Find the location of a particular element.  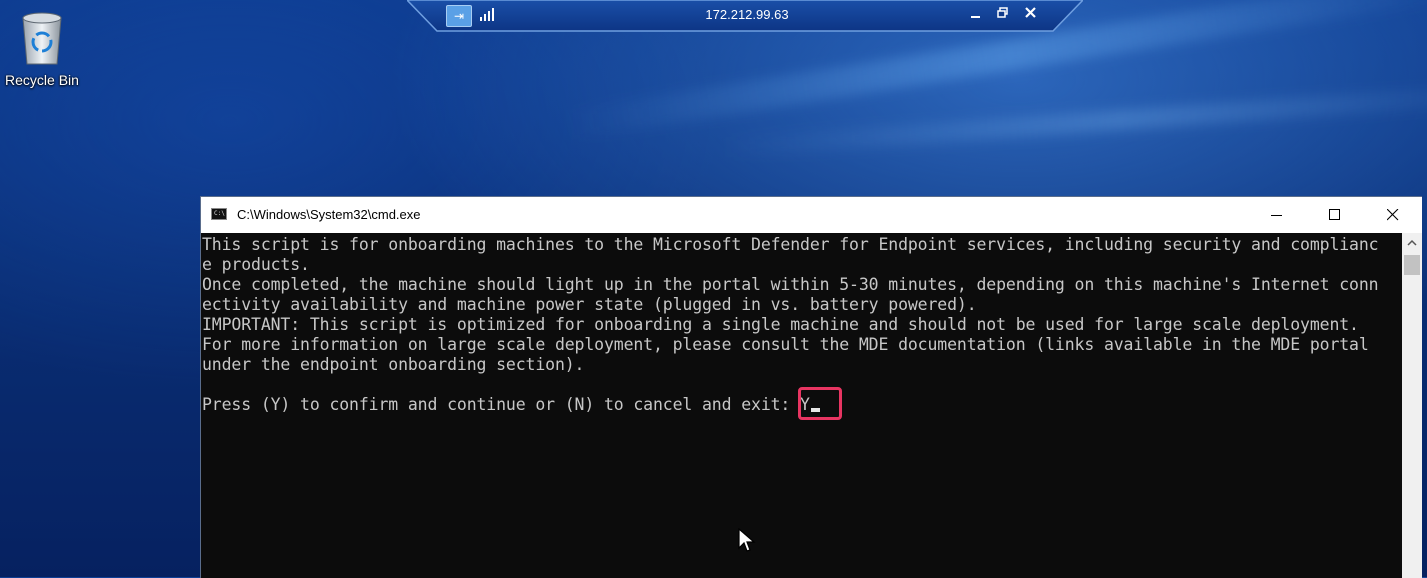

mouse-pointer-icon is located at coordinates (747, 540).